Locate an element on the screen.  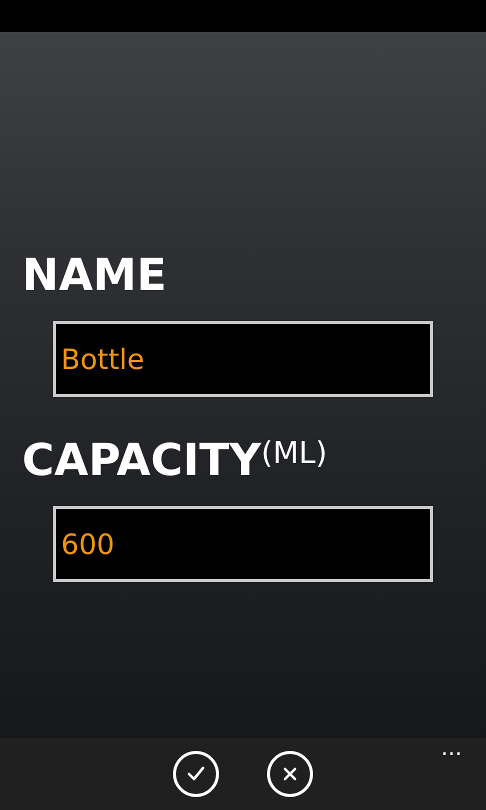
confirm-button is located at coordinates (196, 774).